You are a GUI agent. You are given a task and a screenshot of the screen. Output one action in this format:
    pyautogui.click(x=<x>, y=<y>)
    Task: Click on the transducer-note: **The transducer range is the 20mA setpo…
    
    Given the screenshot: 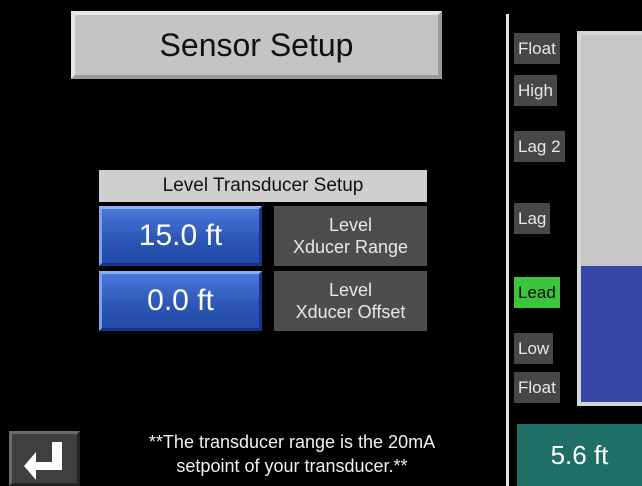 What is the action you would take?
    pyautogui.click(x=292, y=454)
    